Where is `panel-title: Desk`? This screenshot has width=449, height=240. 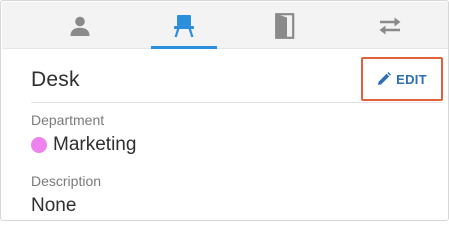 panel-title: Desk is located at coordinates (55, 79).